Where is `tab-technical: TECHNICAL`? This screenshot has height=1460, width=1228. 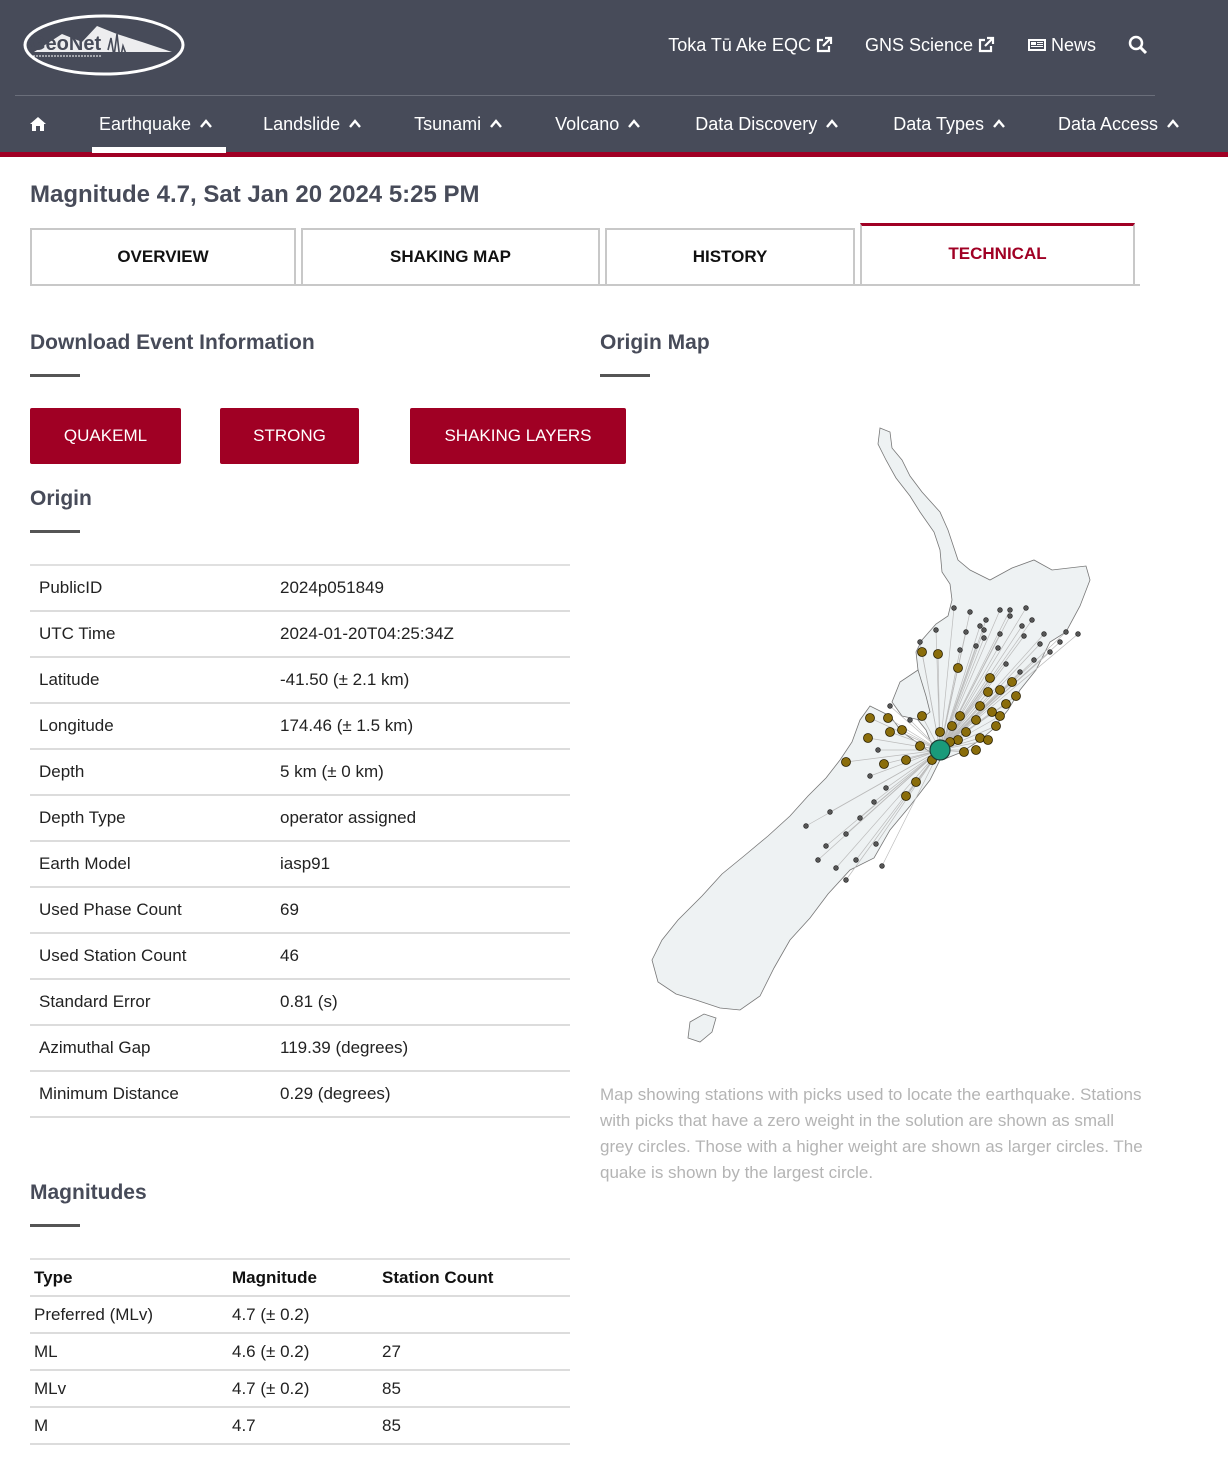
tab-technical: TECHNICAL is located at coordinates (997, 253).